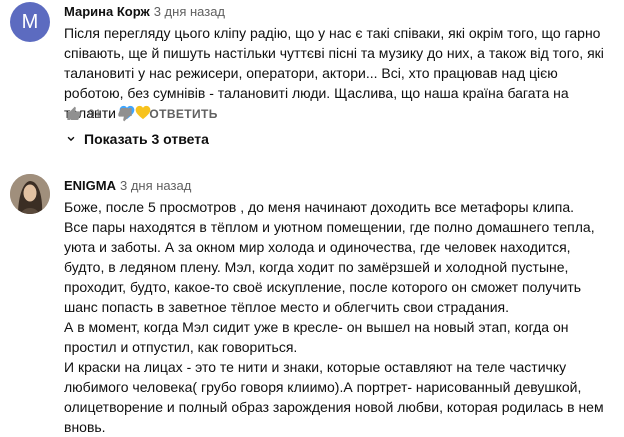  I want to click on reply-button: ОТВЕТИТЬ, so click(183, 114).